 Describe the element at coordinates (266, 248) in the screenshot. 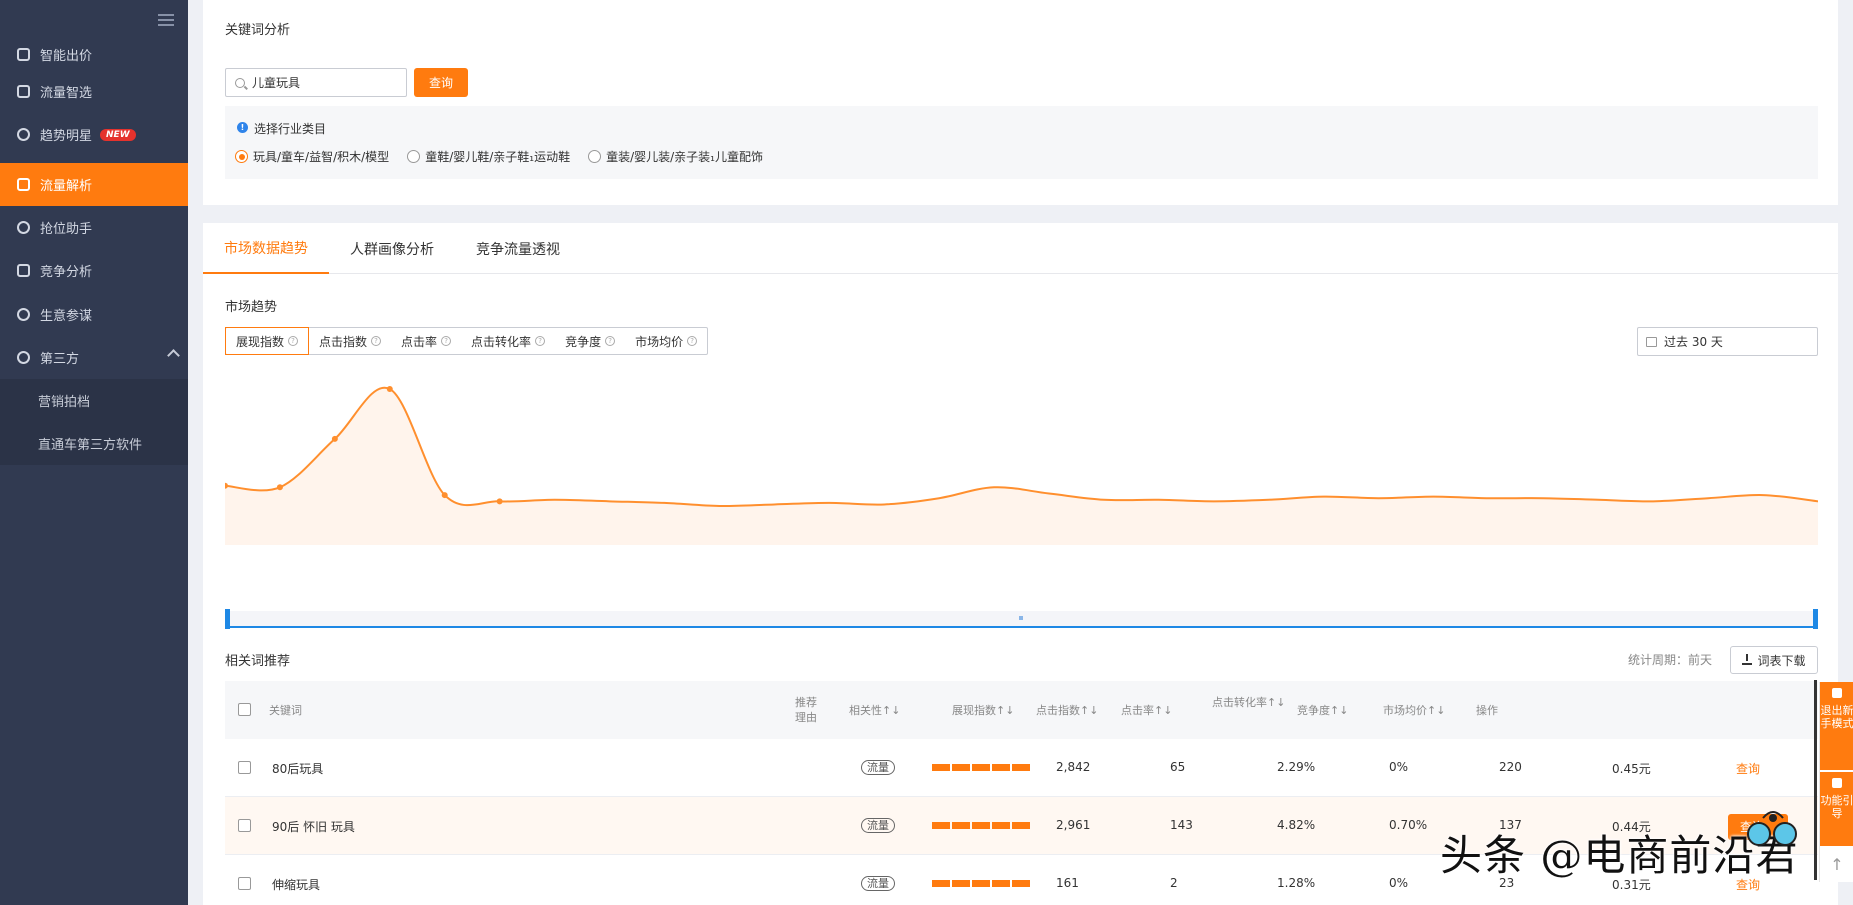

I see `tab-market-trend: 市场数据趋势` at that location.